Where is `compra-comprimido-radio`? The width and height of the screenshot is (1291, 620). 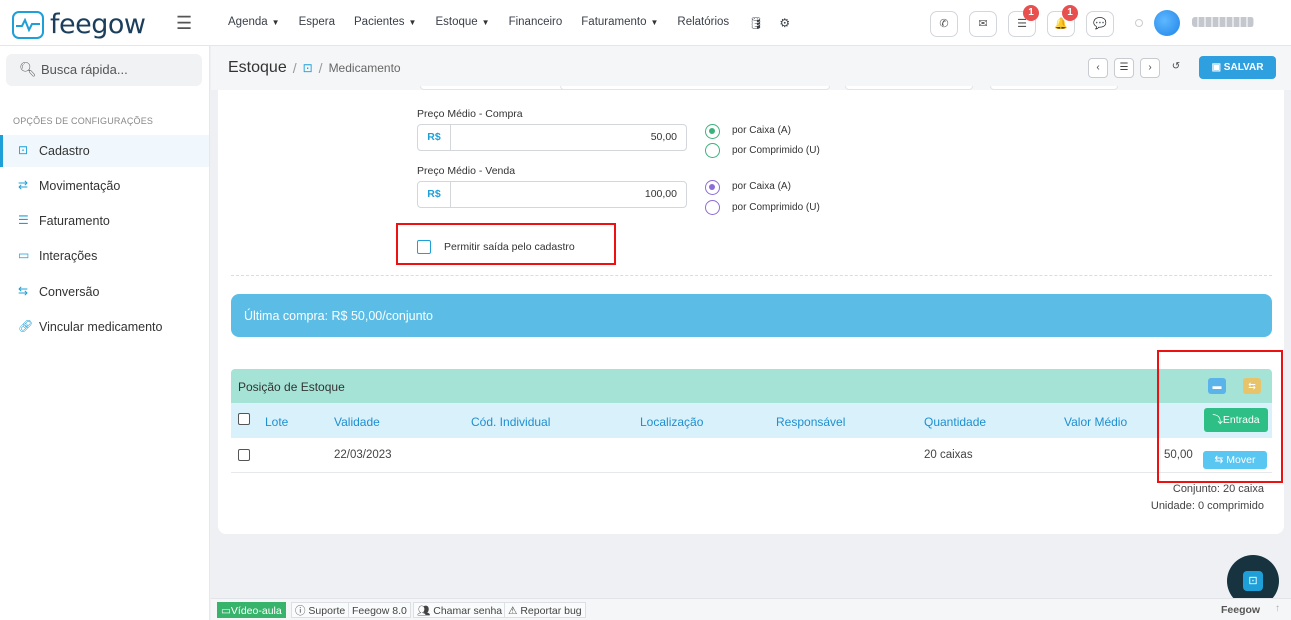 compra-comprimido-radio is located at coordinates (712, 150).